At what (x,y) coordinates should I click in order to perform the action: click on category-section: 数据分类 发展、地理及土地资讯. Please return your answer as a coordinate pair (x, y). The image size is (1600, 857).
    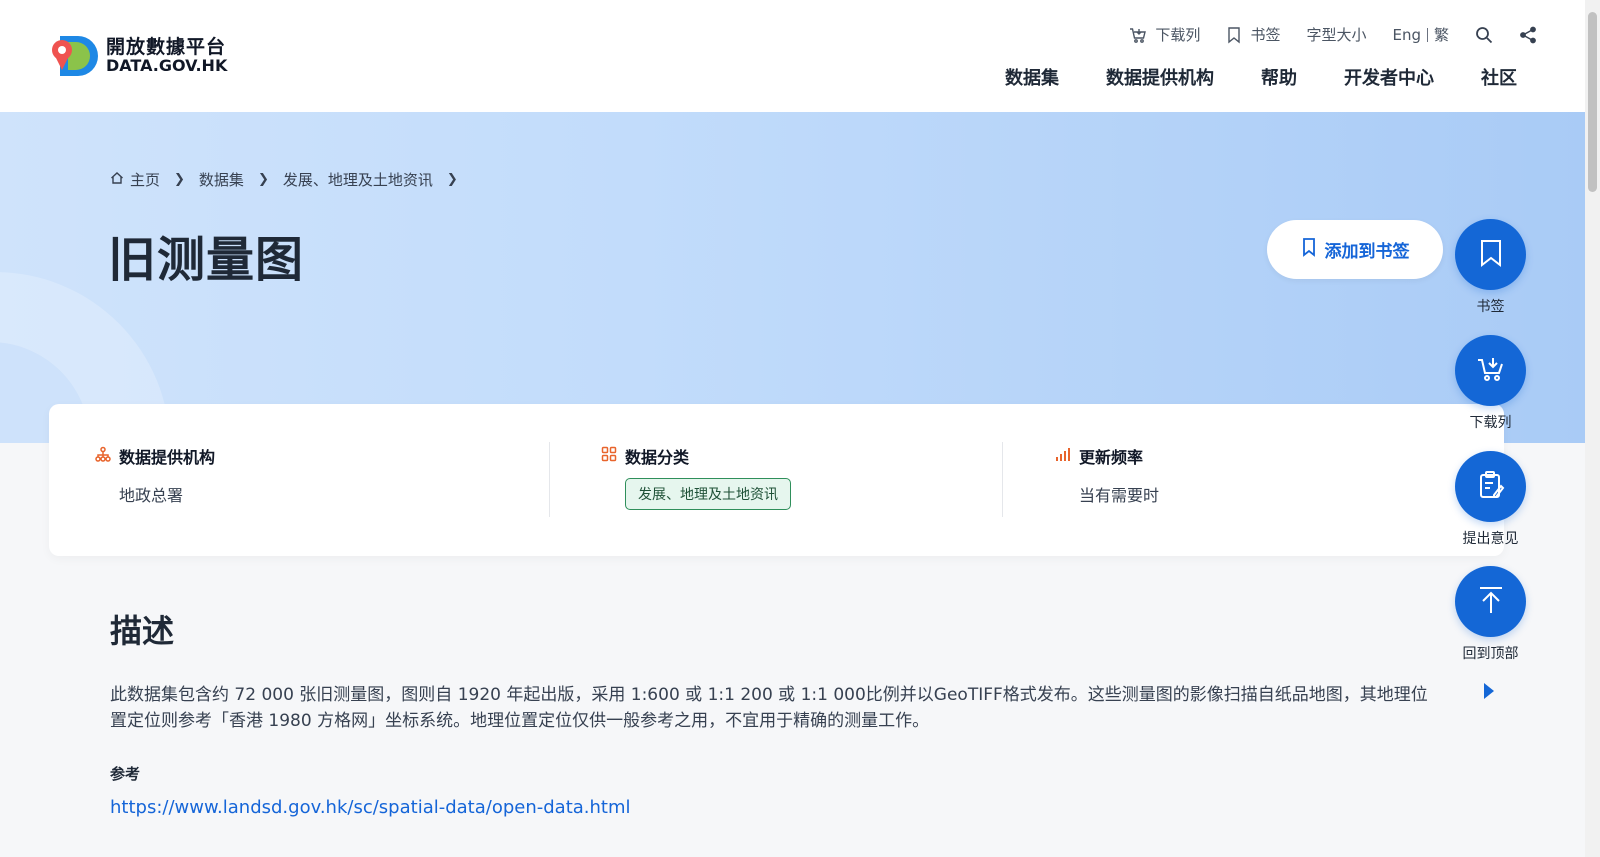
    Looking at the image, I should click on (696, 477).